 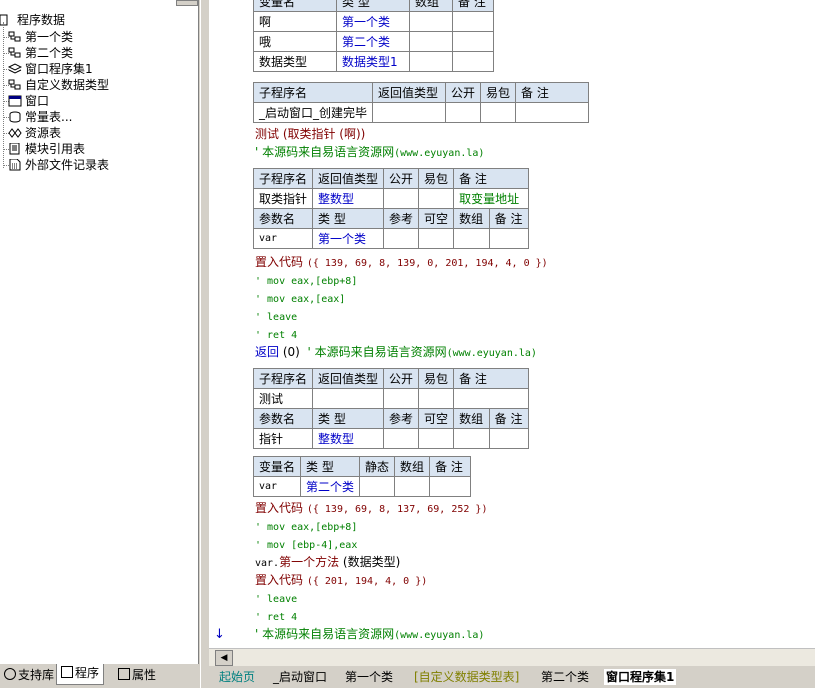 I want to click on tree-item-module-refs: 模块引用表, so click(x=46, y=149).